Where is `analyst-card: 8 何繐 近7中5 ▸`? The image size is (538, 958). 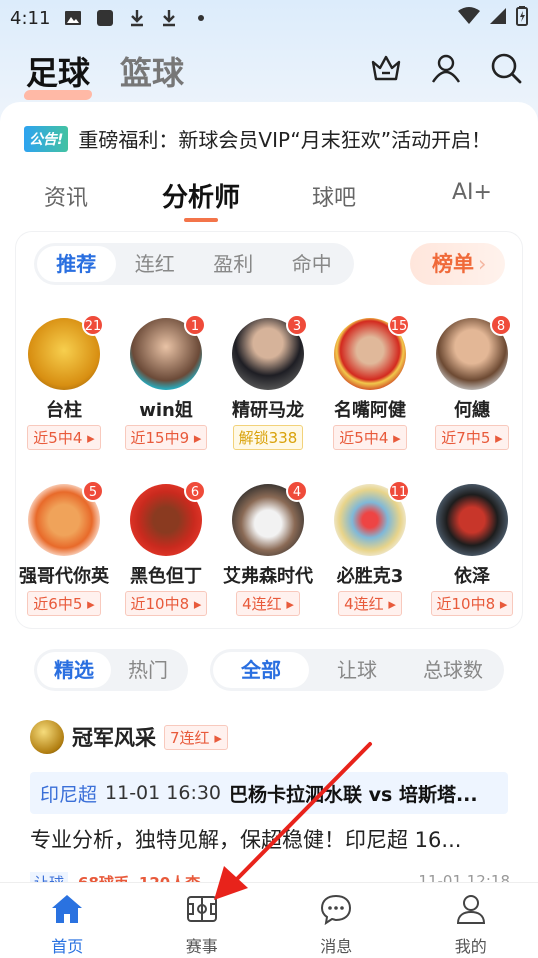 analyst-card: 8 何繐 近7中5 ▸ is located at coordinates (472, 382).